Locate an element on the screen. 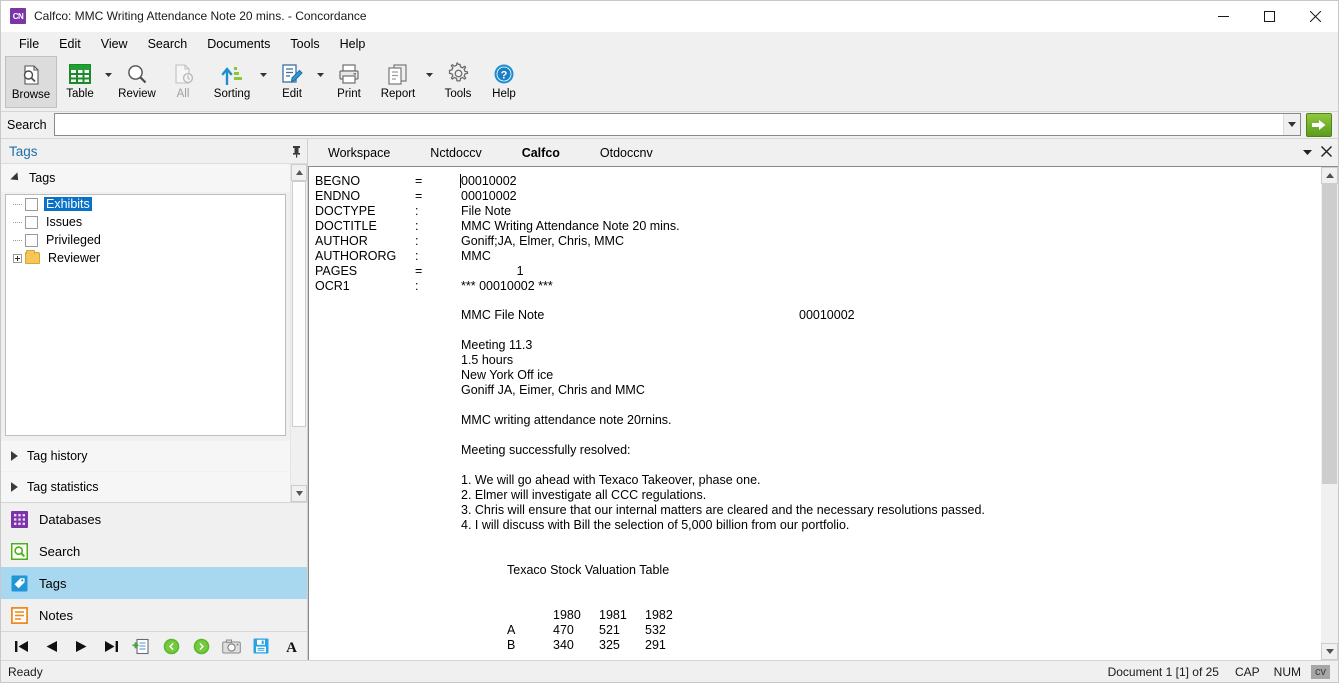  add-document-button is located at coordinates (141, 646).